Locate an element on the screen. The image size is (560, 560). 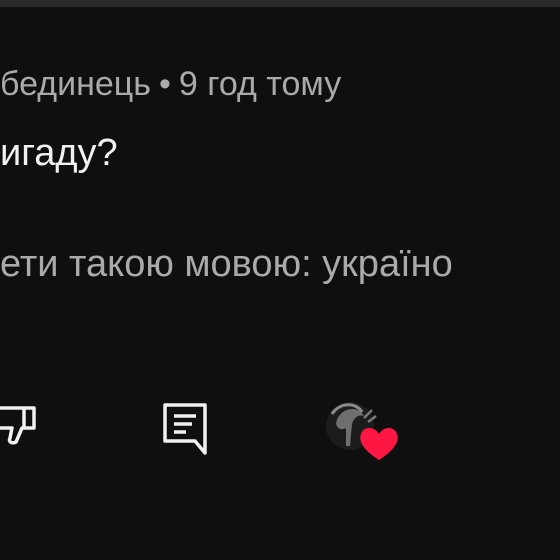
top-divider is located at coordinates (280, 3).